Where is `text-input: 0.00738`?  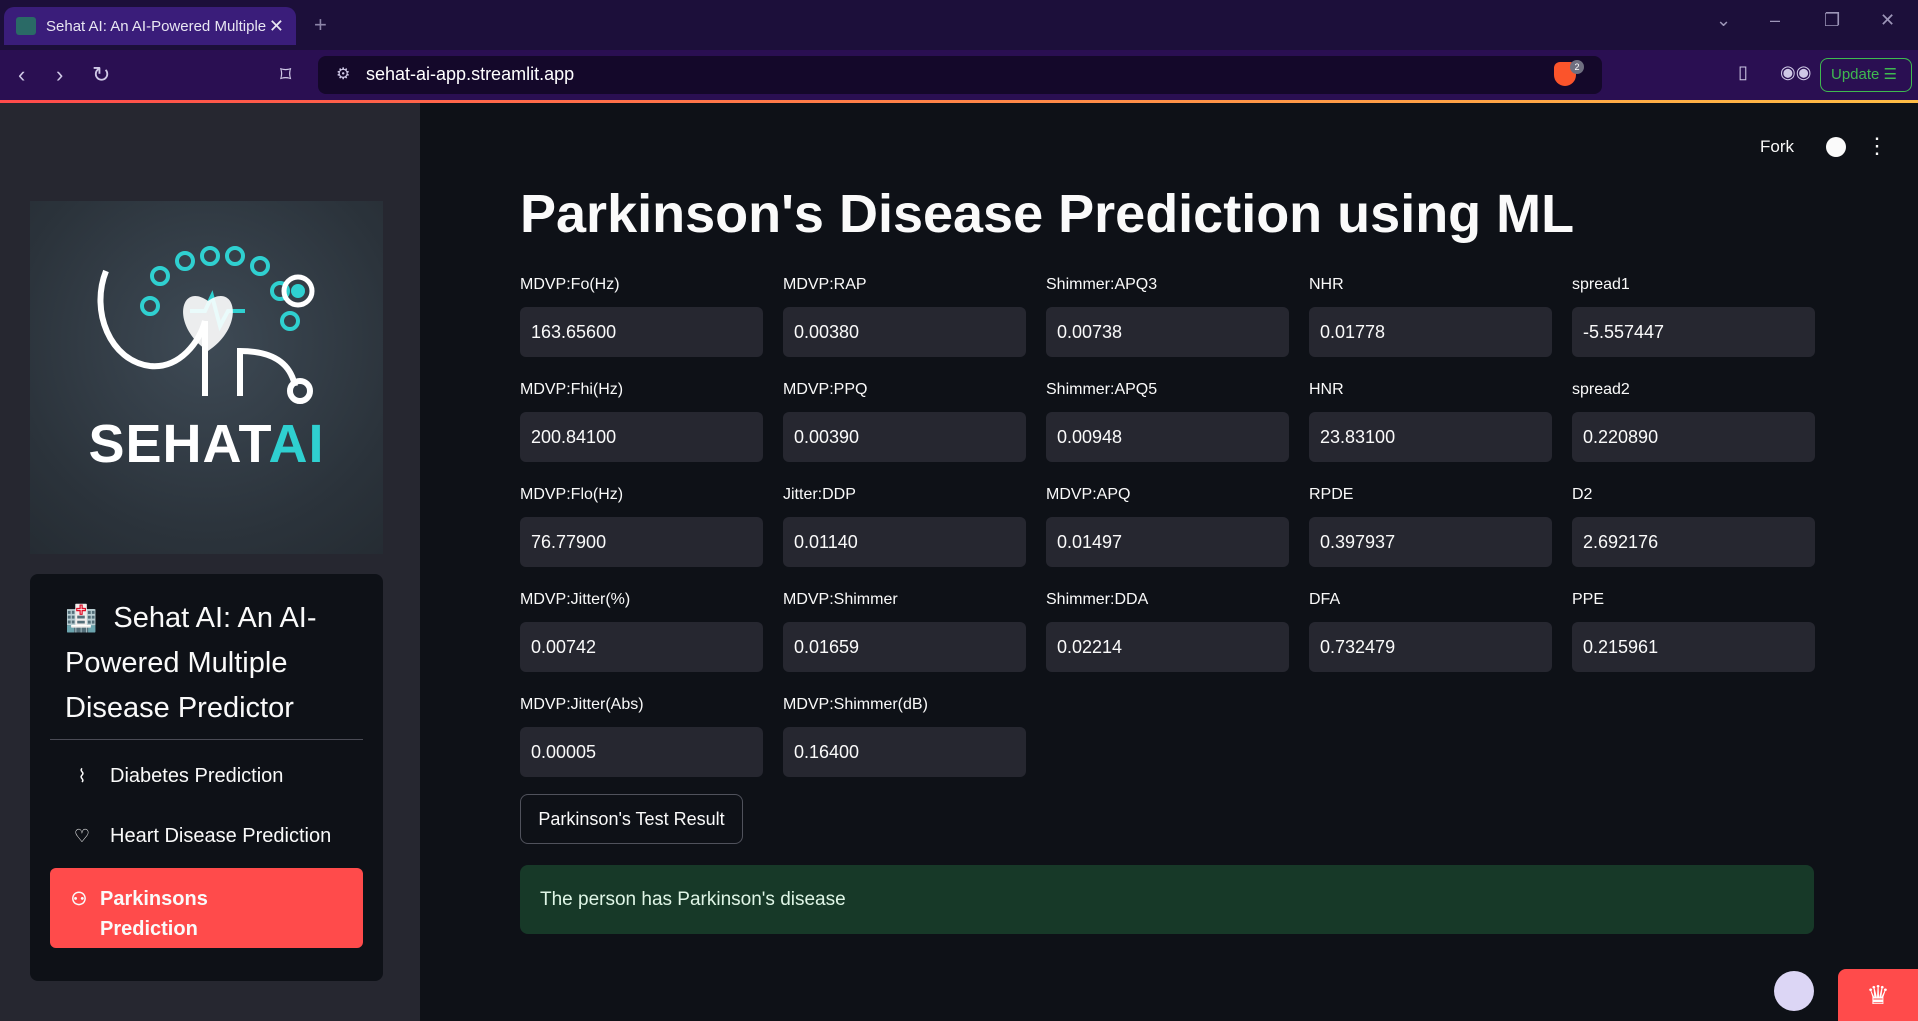 text-input: 0.00738 is located at coordinates (1167, 332).